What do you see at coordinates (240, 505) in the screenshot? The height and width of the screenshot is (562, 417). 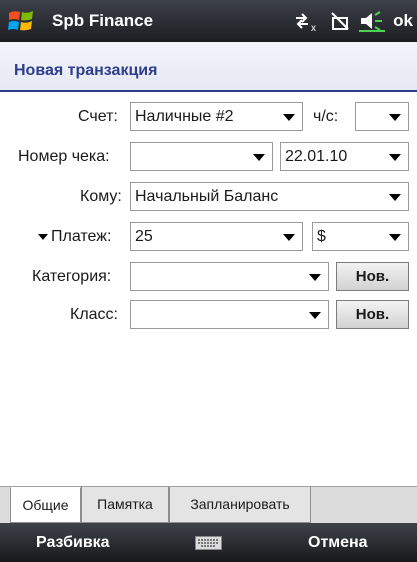 I see `tab-schedule: Запланировать` at bounding box center [240, 505].